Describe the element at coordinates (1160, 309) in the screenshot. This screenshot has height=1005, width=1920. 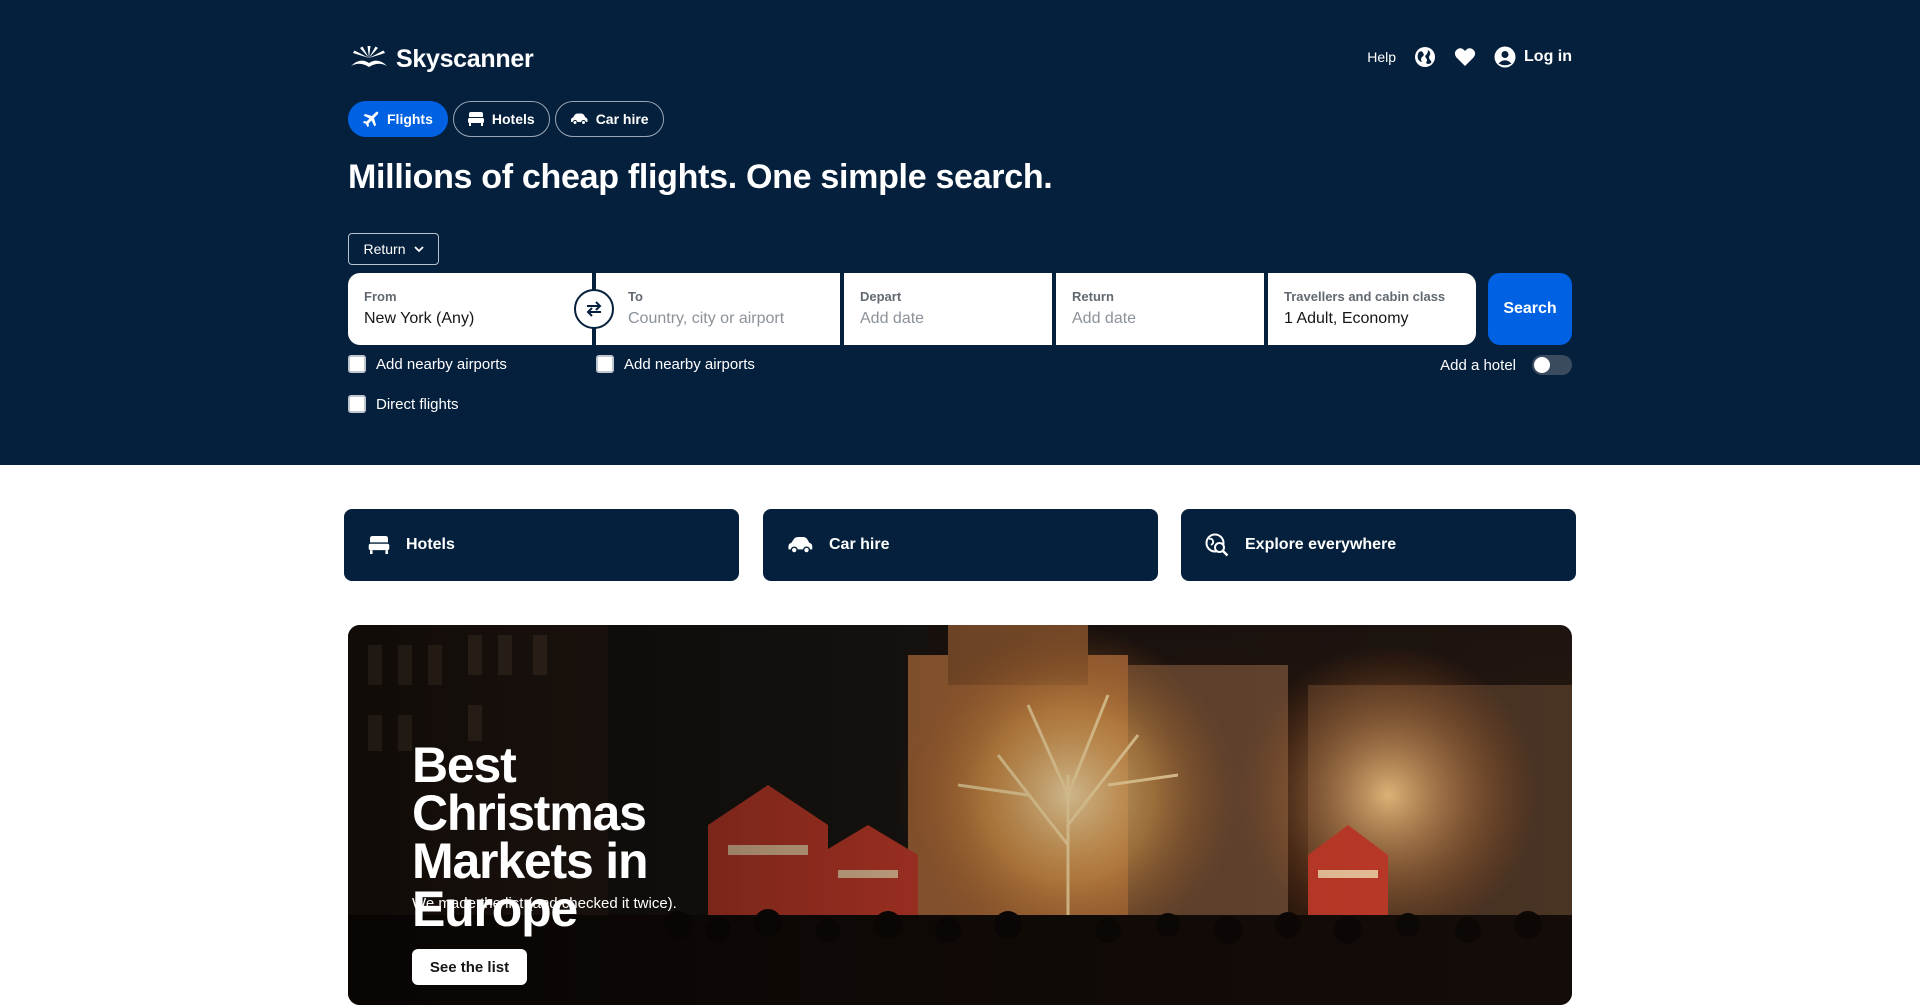
I see `return-field: Return Add date` at that location.